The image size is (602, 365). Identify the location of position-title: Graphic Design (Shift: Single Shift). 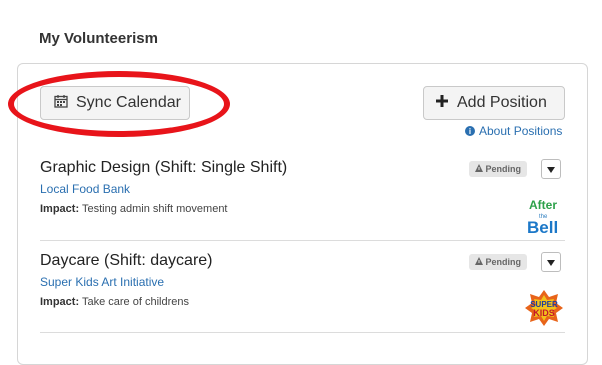
(163, 168).